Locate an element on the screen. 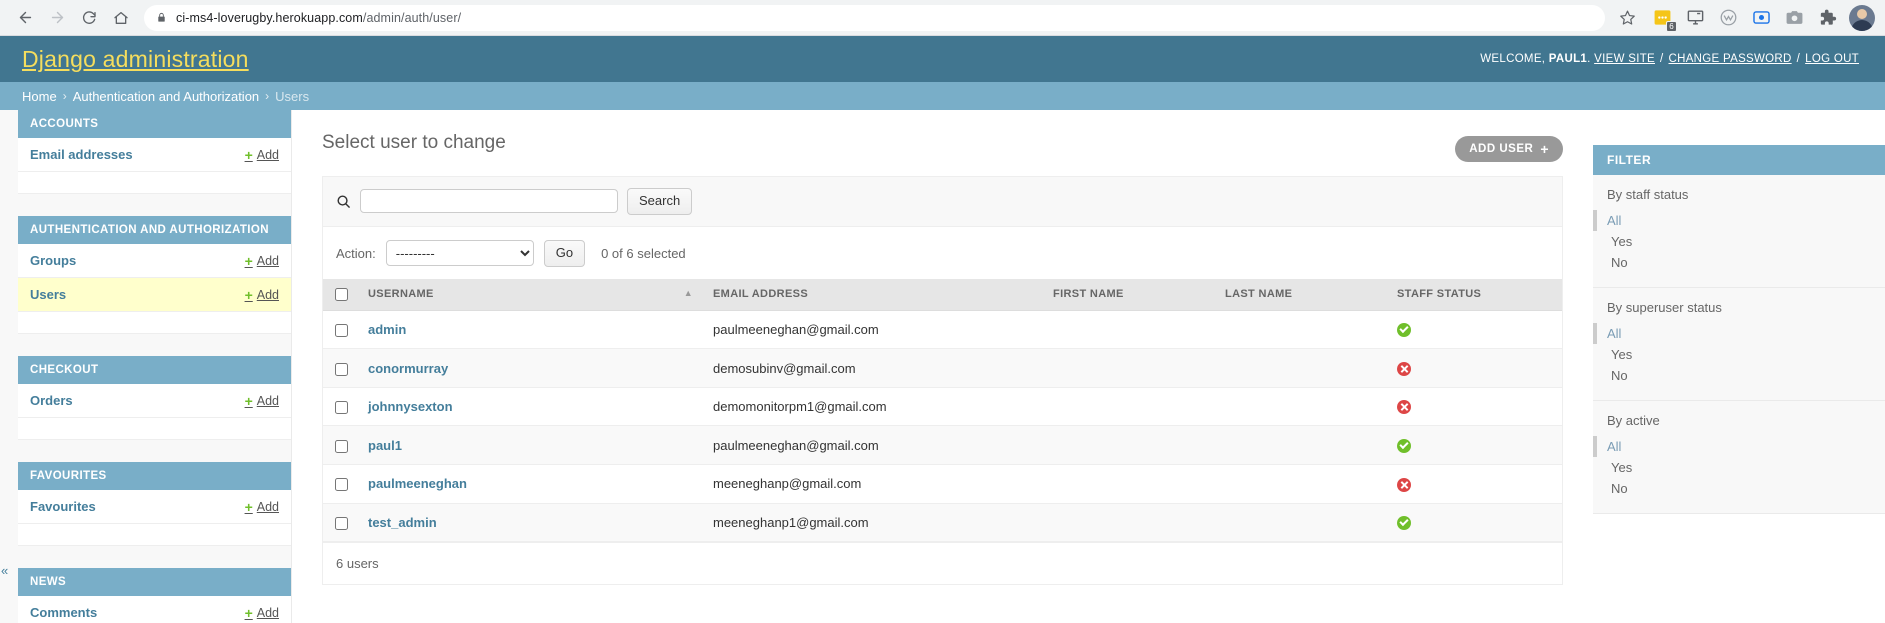 This screenshot has height=623, width=1885. sidebar-collapse-toggle: « is located at coordinates (4, 570).